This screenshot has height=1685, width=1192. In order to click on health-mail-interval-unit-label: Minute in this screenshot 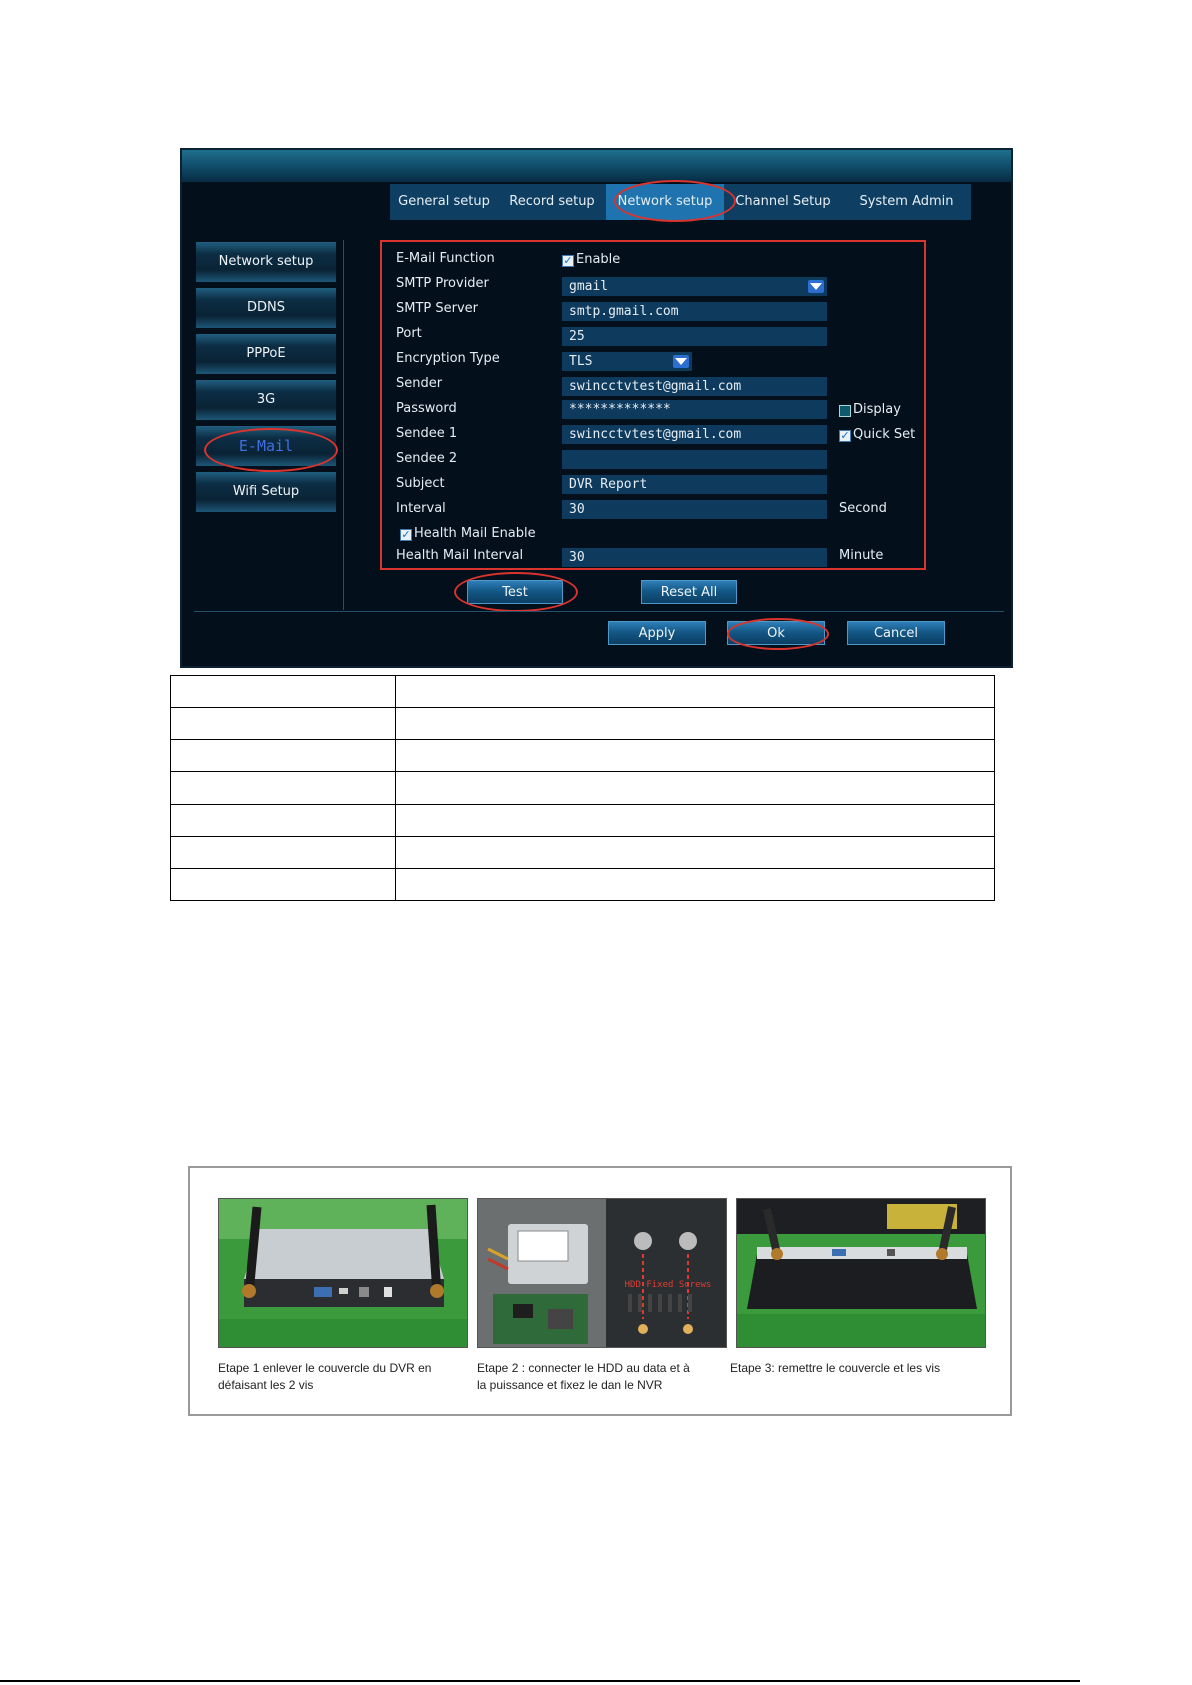, I will do `click(861, 555)`.